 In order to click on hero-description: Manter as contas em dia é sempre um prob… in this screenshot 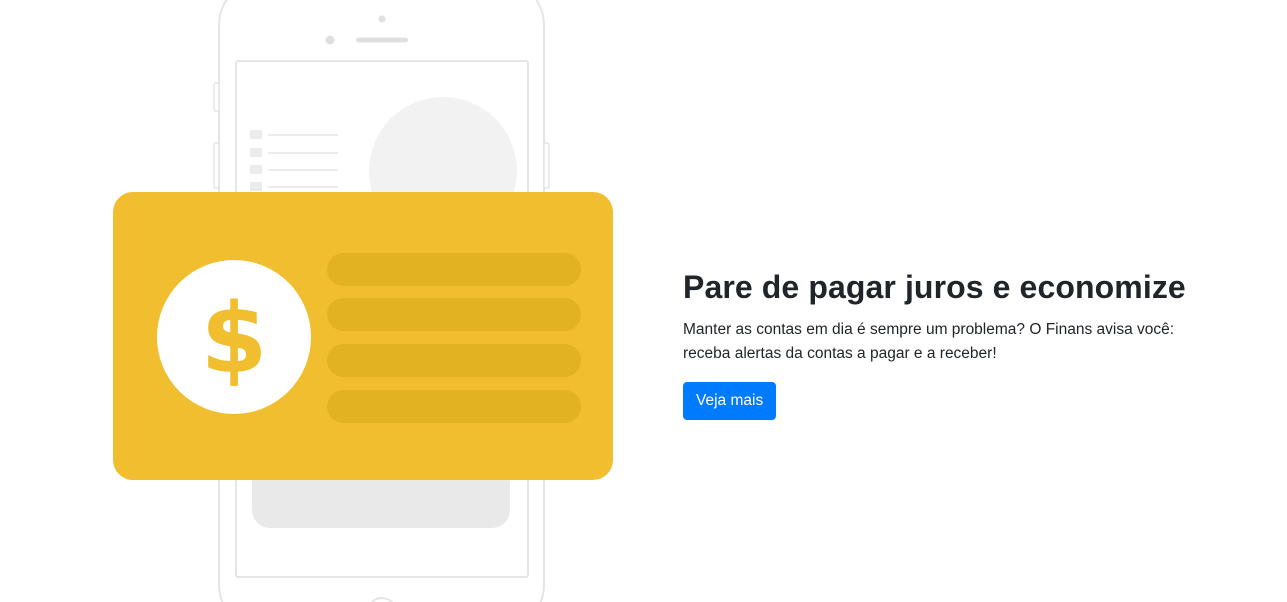, I will do `click(929, 342)`.